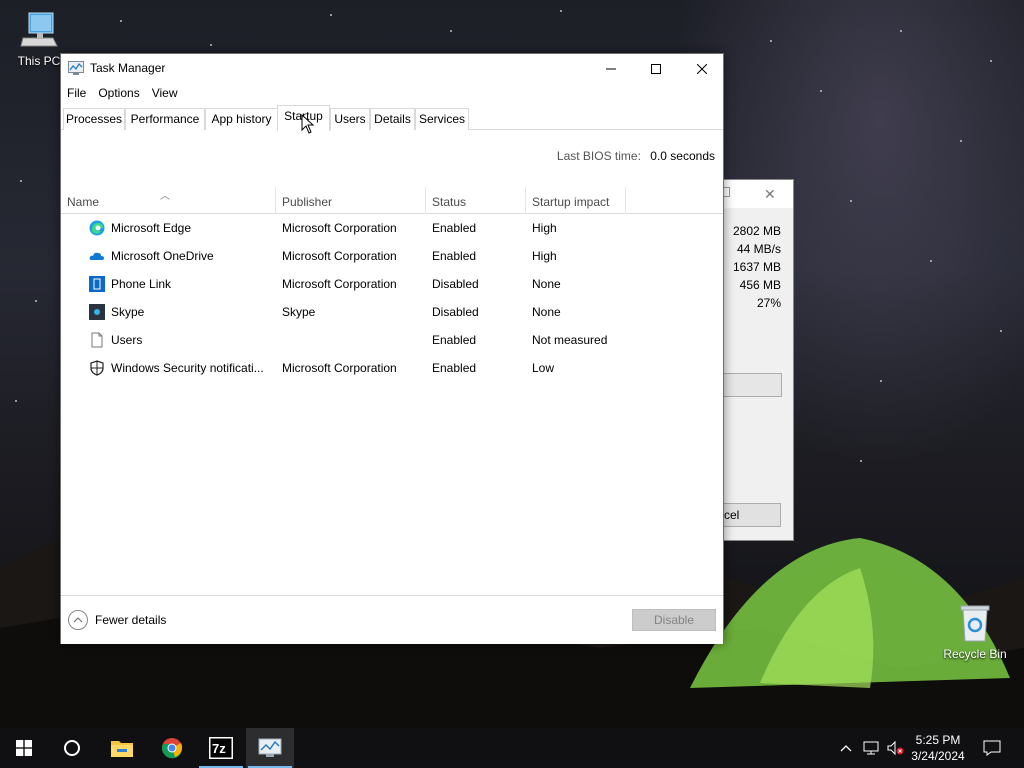 The height and width of the screenshot is (768, 1024). Describe the element at coordinates (165, 119) in the screenshot. I see `tab-performance: Performance` at that location.